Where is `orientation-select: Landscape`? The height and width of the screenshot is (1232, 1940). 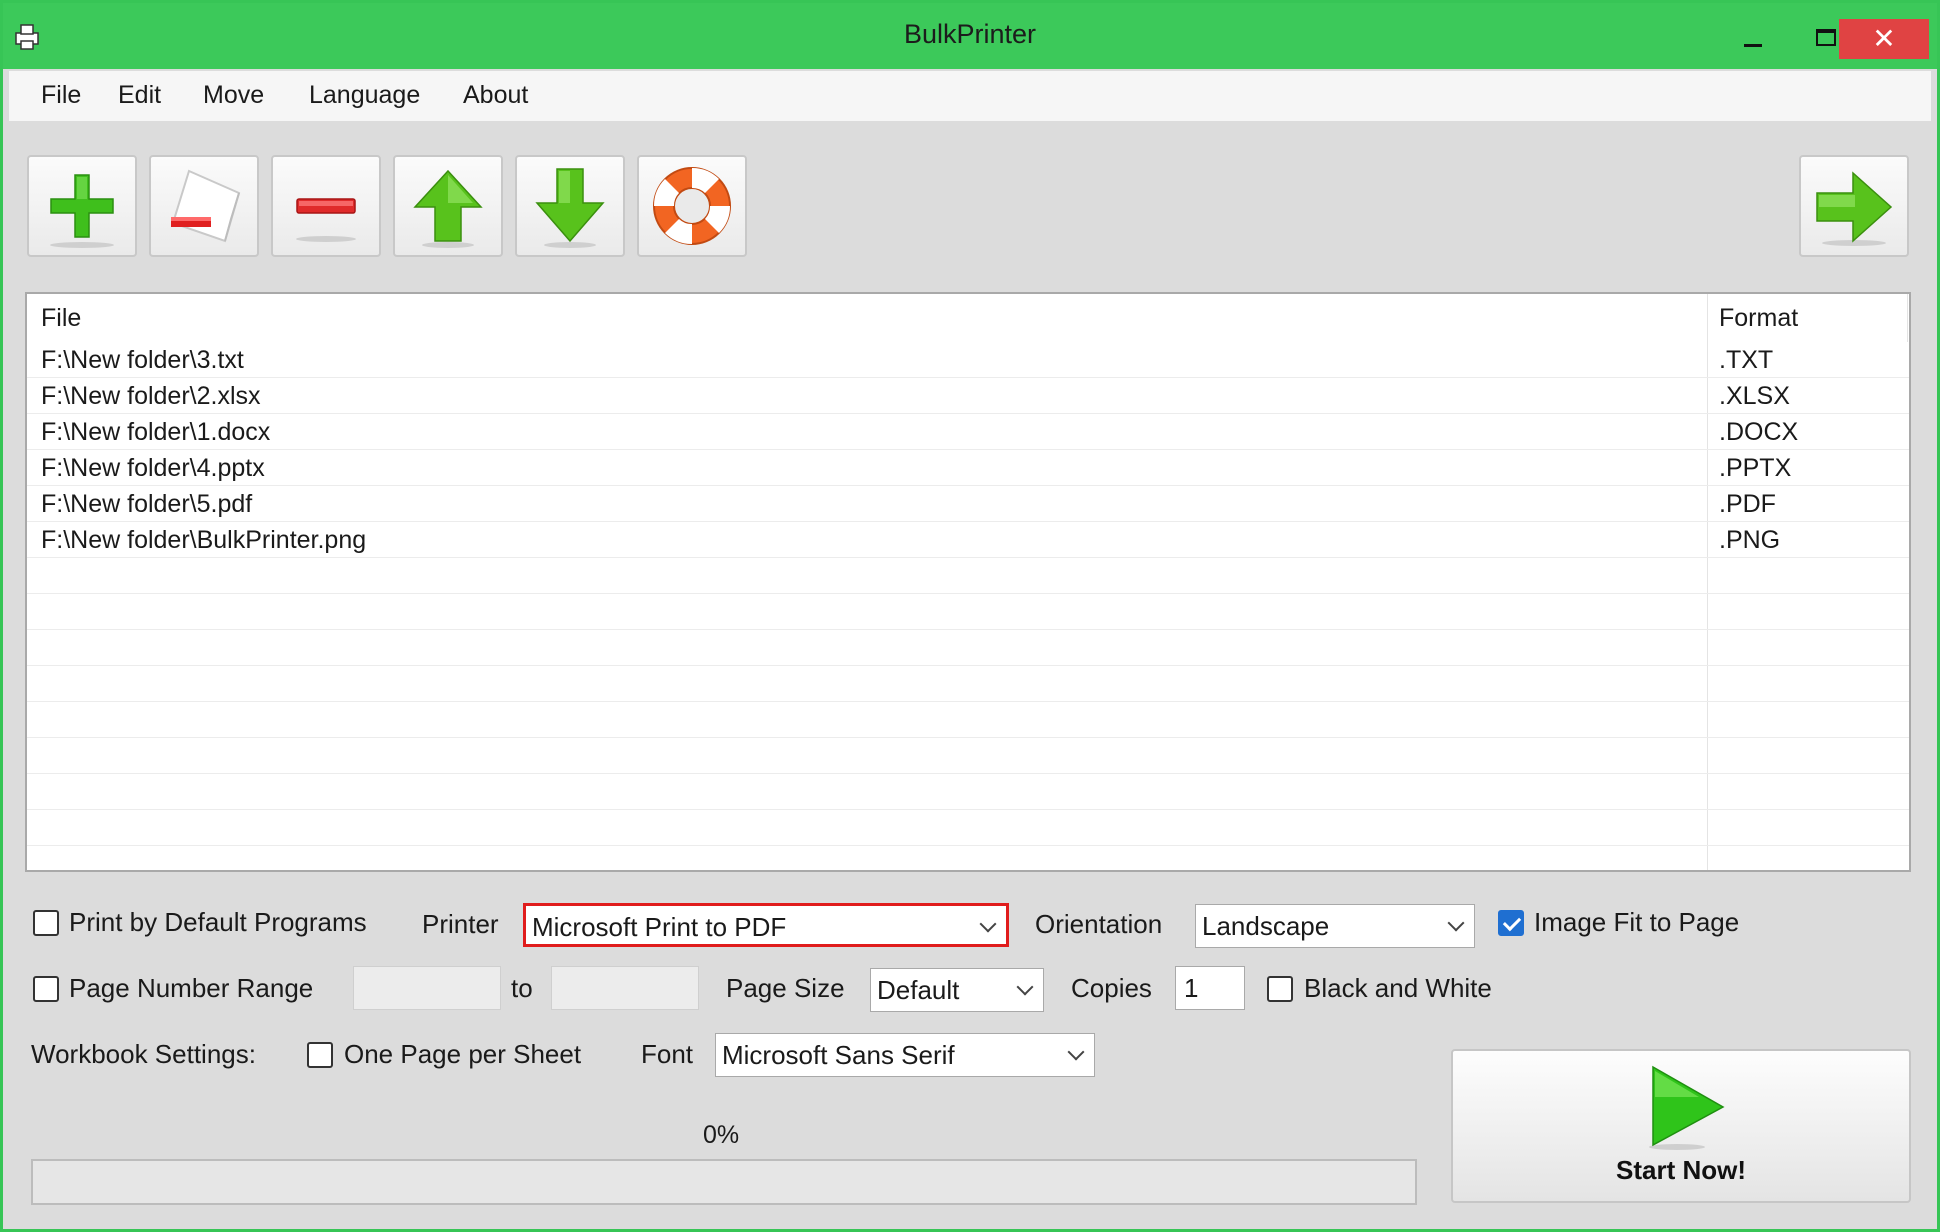 orientation-select: Landscape is located at coordinates (1335, 926).